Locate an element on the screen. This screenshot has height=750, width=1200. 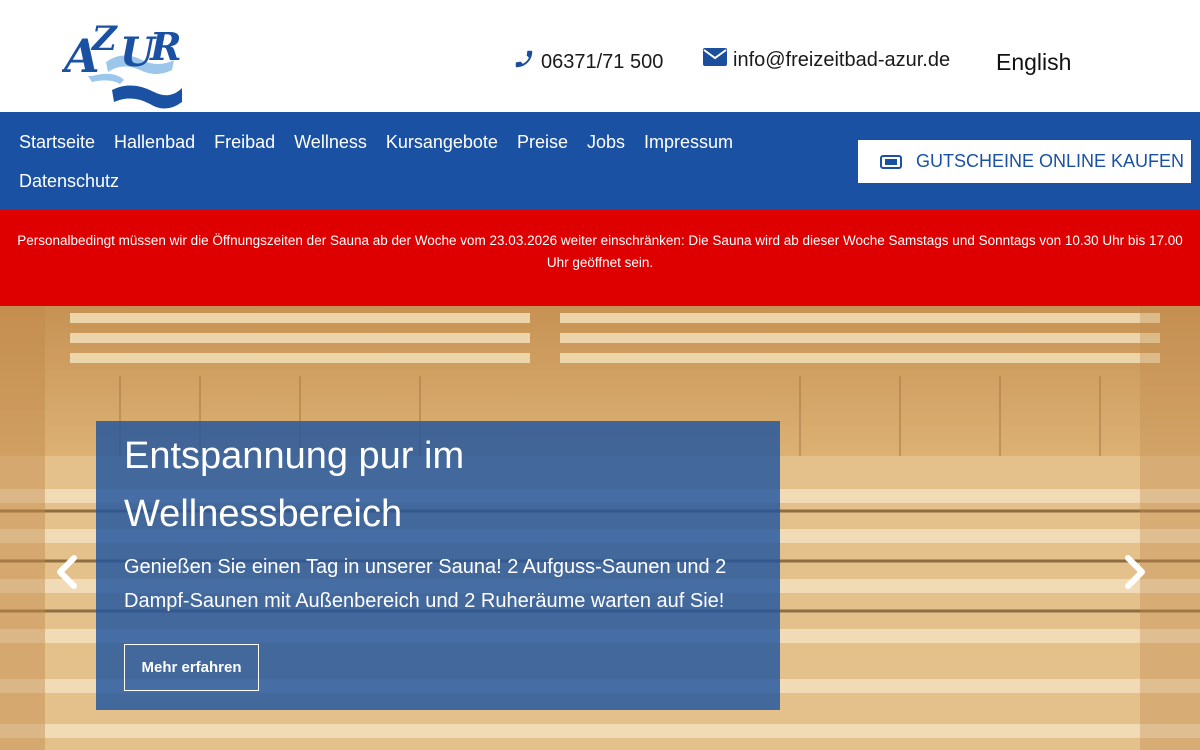
nav-item-preise: Preise is located at coordinates (542, 142).